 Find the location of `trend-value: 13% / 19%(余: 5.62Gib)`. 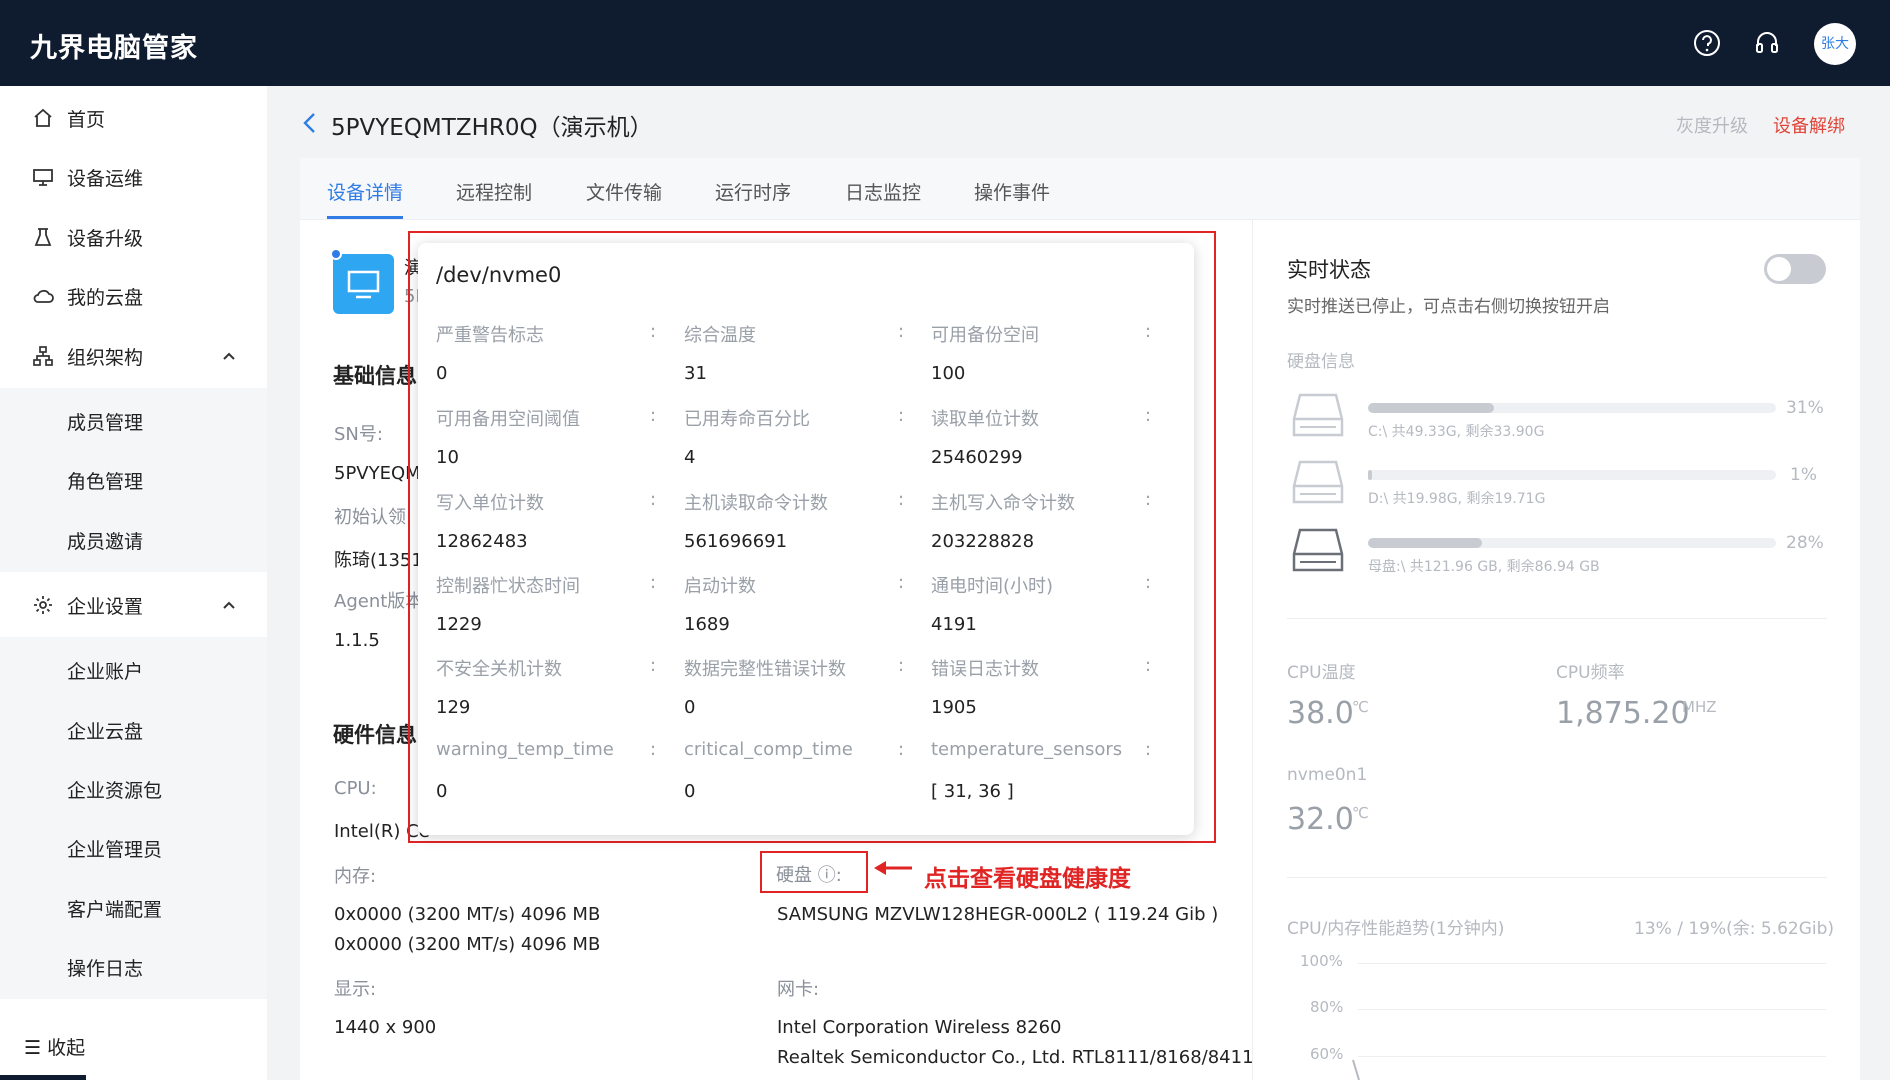

trend-value: 13% / 19%(余: 5.62Gib) is located at coordinates (1734, 929).